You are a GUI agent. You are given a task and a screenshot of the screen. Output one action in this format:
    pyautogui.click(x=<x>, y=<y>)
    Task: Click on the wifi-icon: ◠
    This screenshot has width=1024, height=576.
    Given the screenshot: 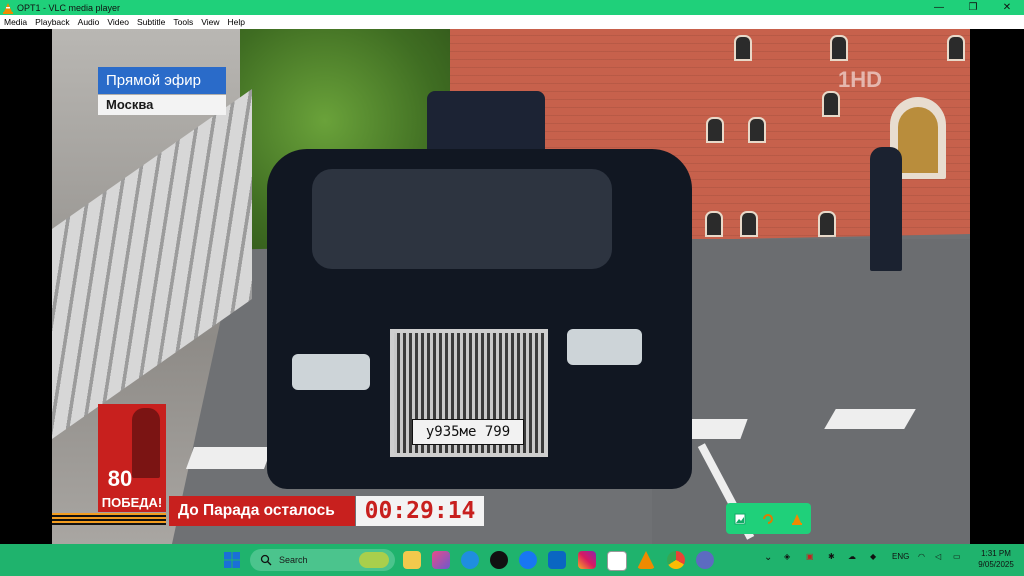 What is the action you would take?
    pyautogui.click(x=921, y=556)
    